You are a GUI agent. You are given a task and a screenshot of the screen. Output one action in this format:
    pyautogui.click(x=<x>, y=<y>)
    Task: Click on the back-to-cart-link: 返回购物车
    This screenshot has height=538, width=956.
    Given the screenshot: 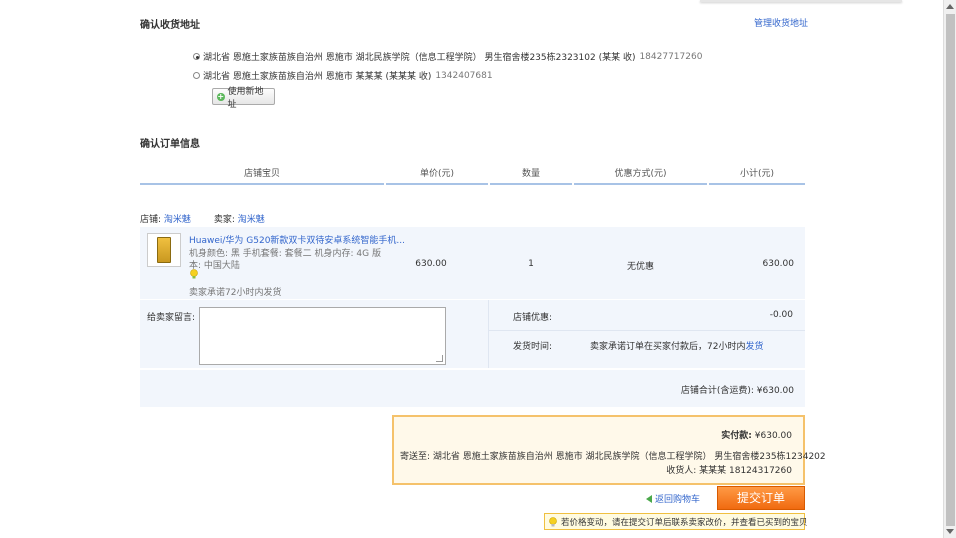 What is the action you would take?
    pyautogui.click(x=673, y=498)
    